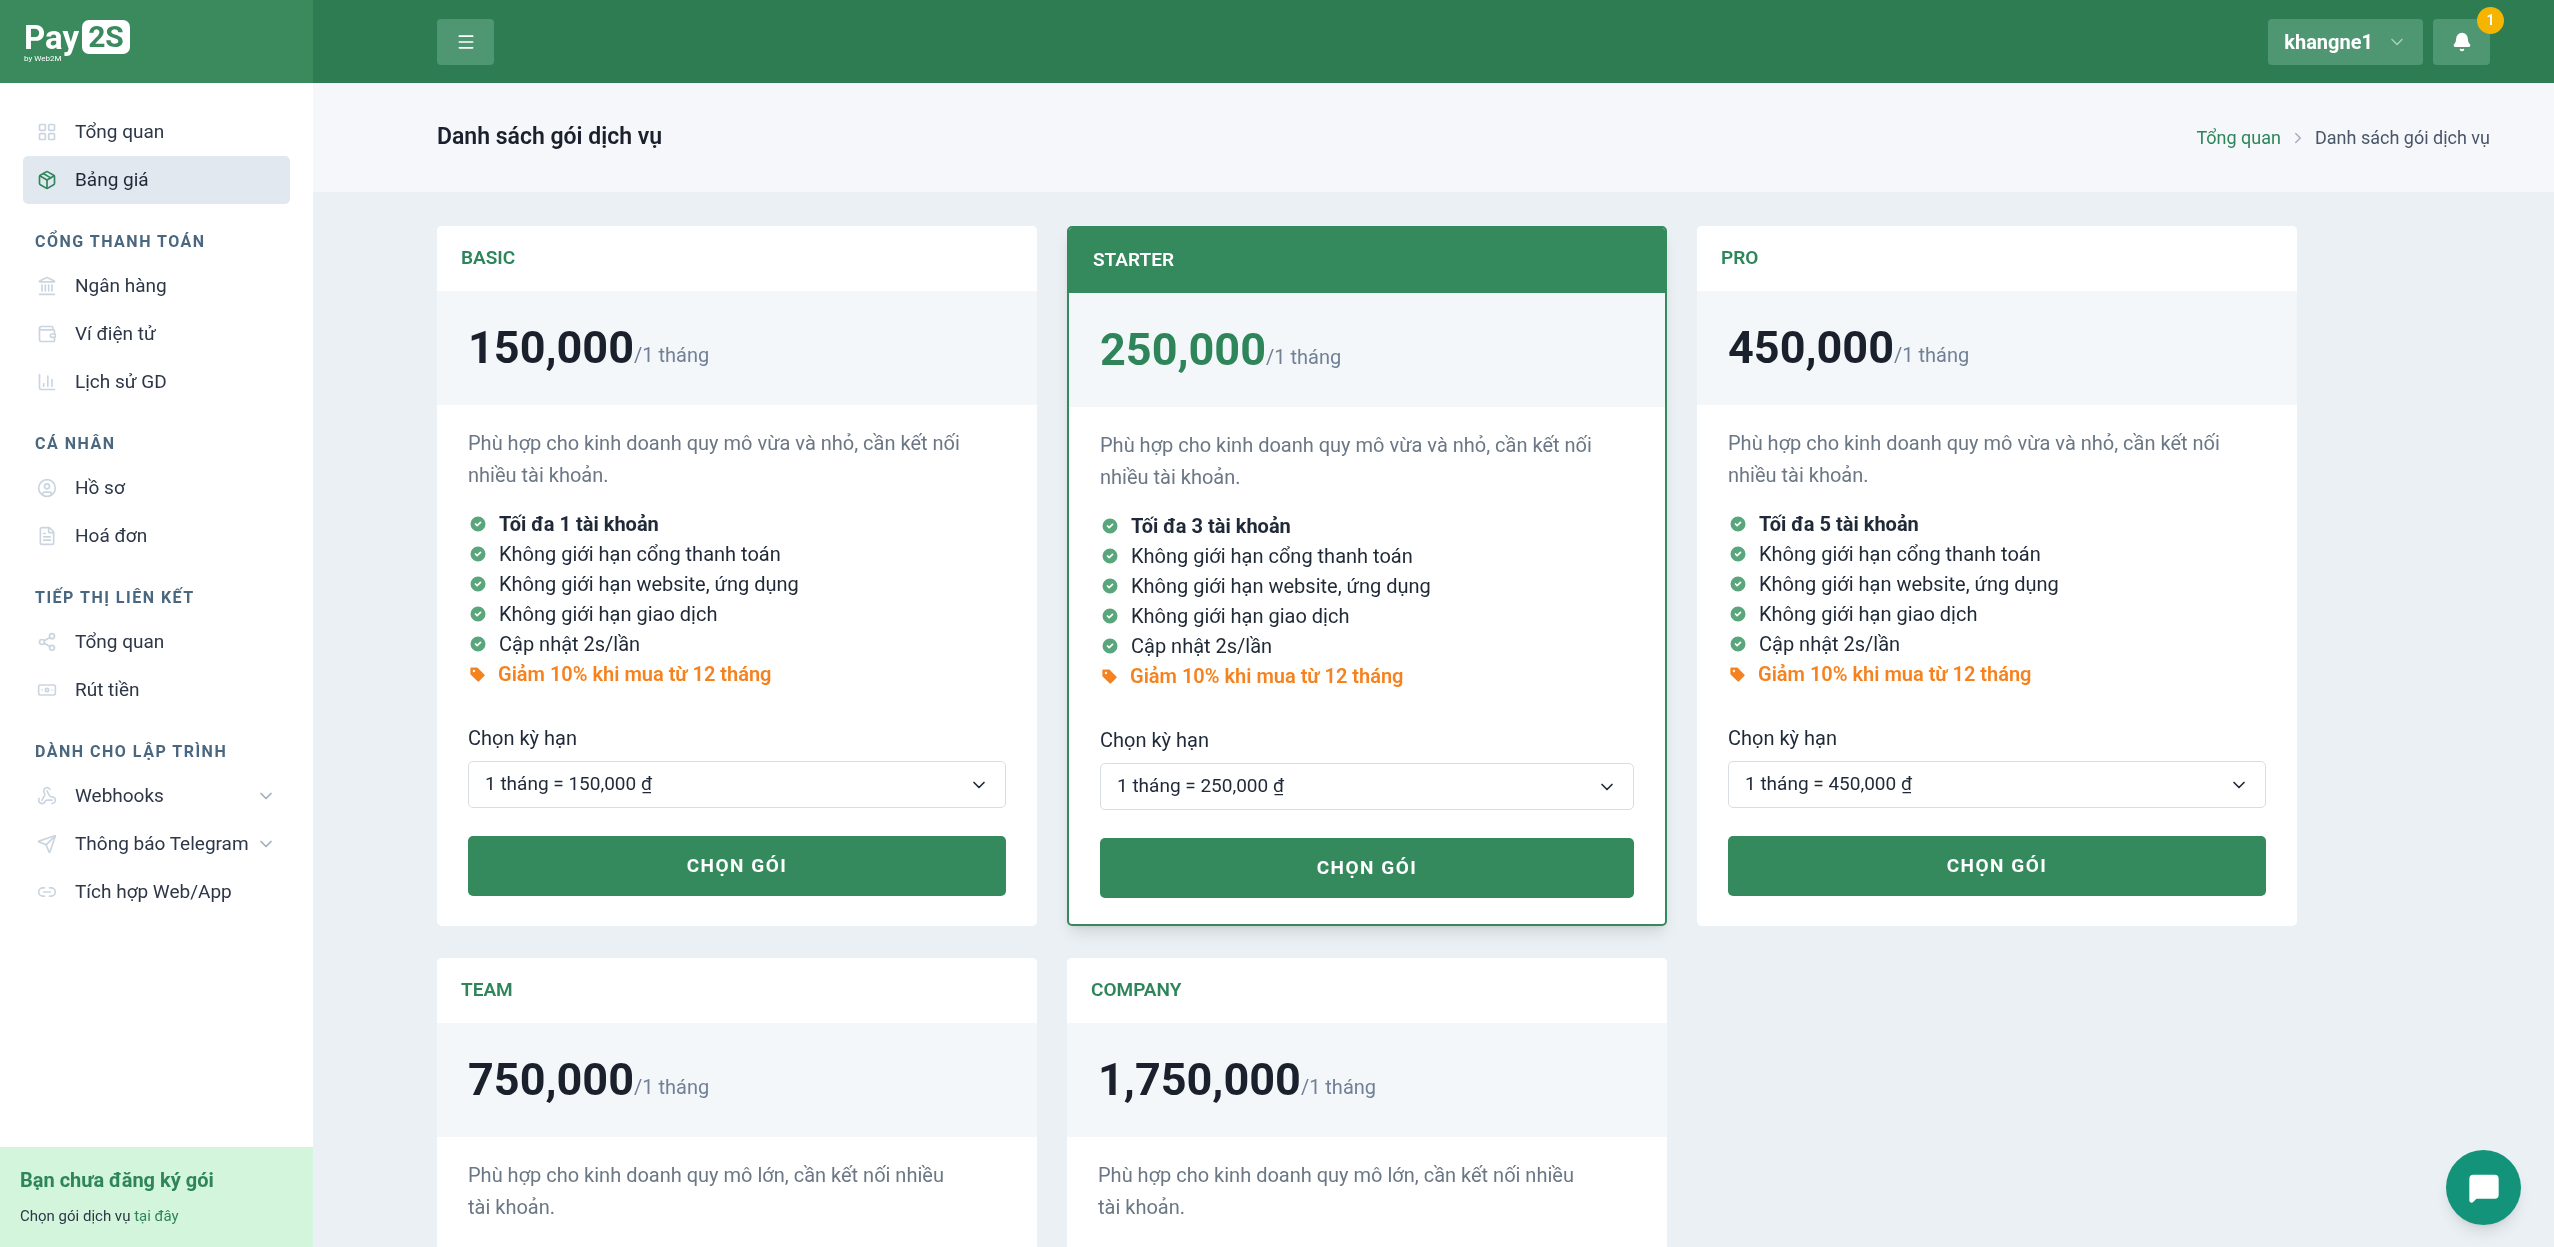 The width and height of the screenshot is (2554, 1247). Describe the element at coordinates (47, 796) in the screenshot. I see `webhook-icon` at that location.